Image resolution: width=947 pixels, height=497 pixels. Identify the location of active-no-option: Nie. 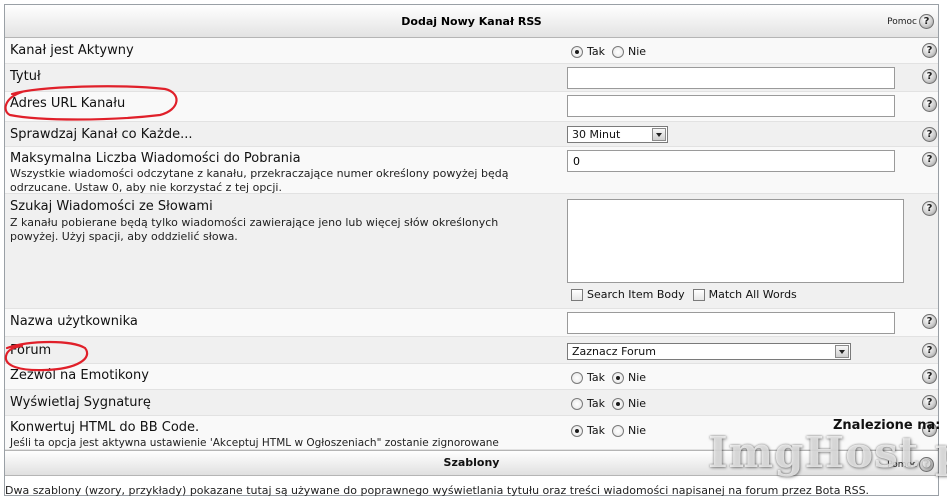
(629, 51).